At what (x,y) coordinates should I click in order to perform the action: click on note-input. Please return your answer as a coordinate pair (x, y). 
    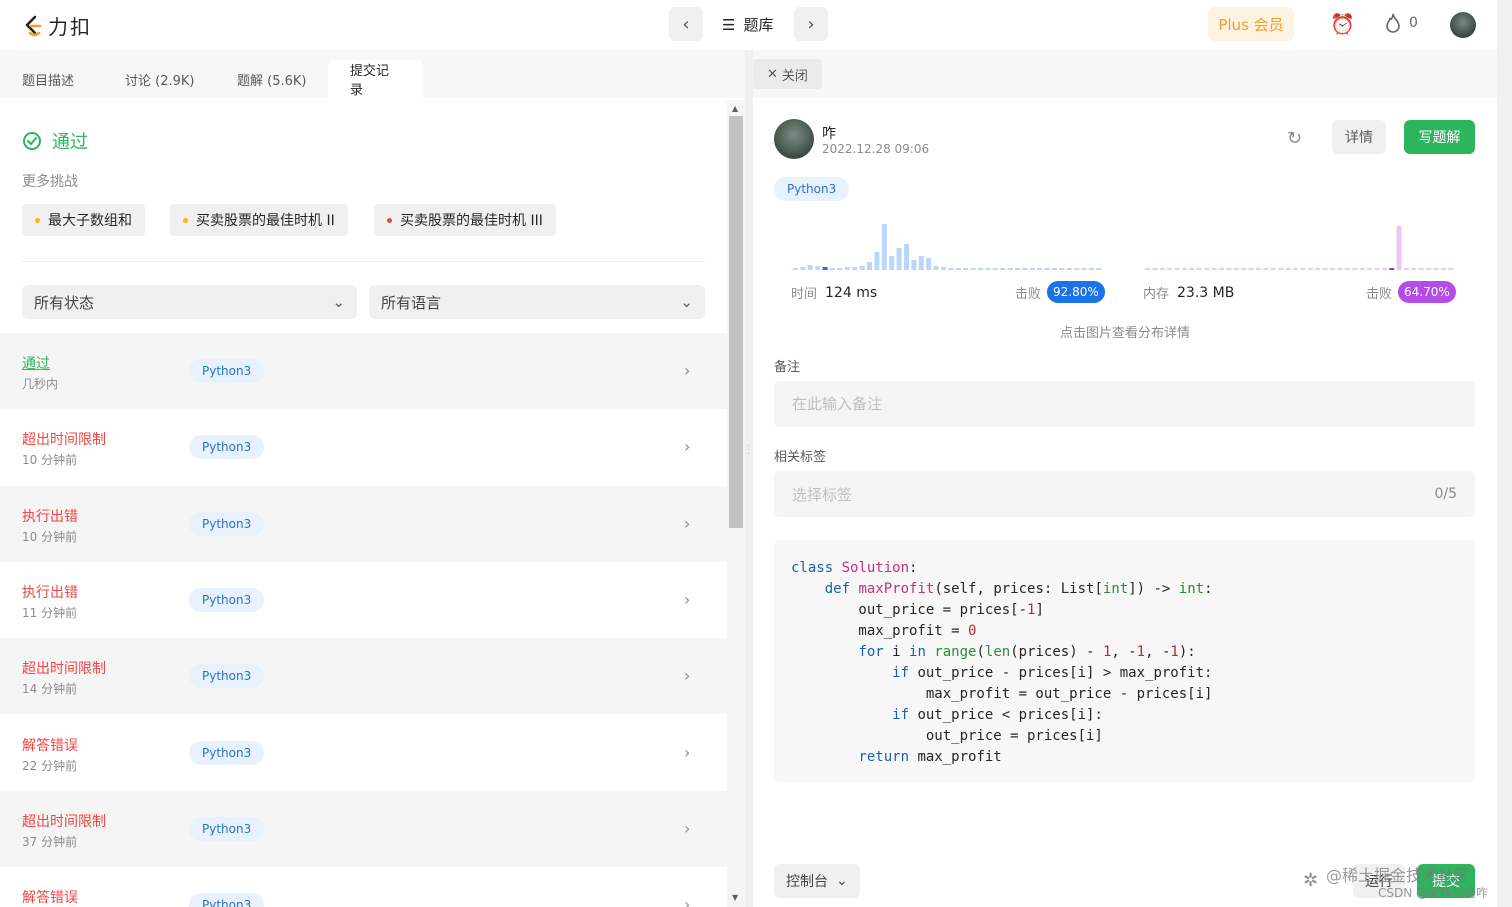
    Looking at the image, I should click on (1124, 404).